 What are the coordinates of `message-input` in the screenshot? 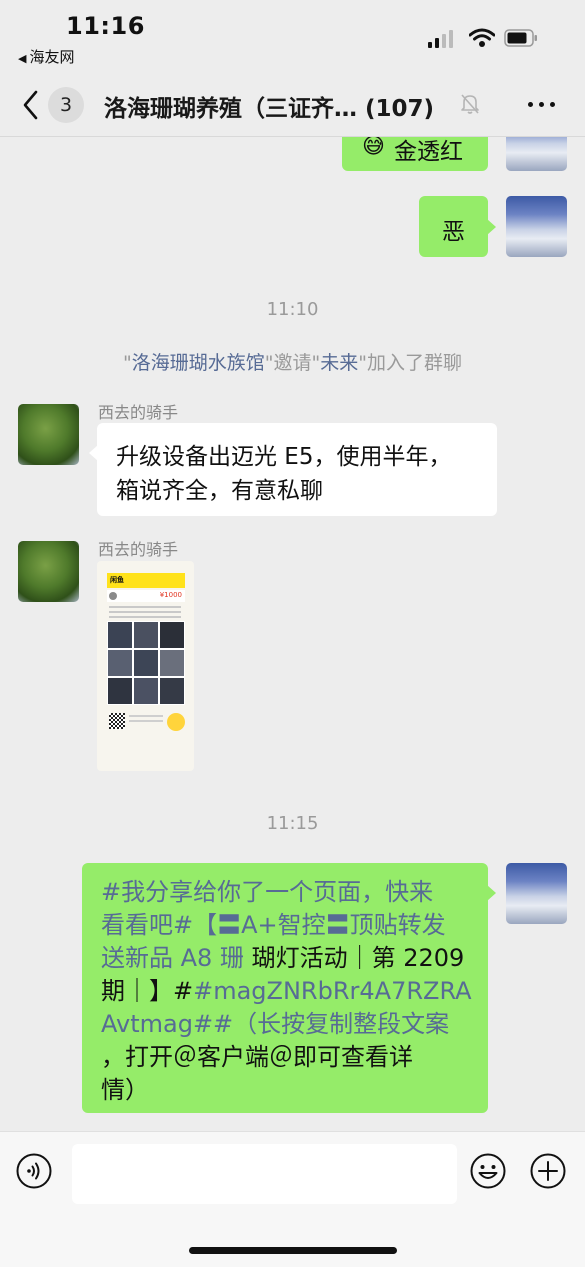 It's located at (264, 1174).